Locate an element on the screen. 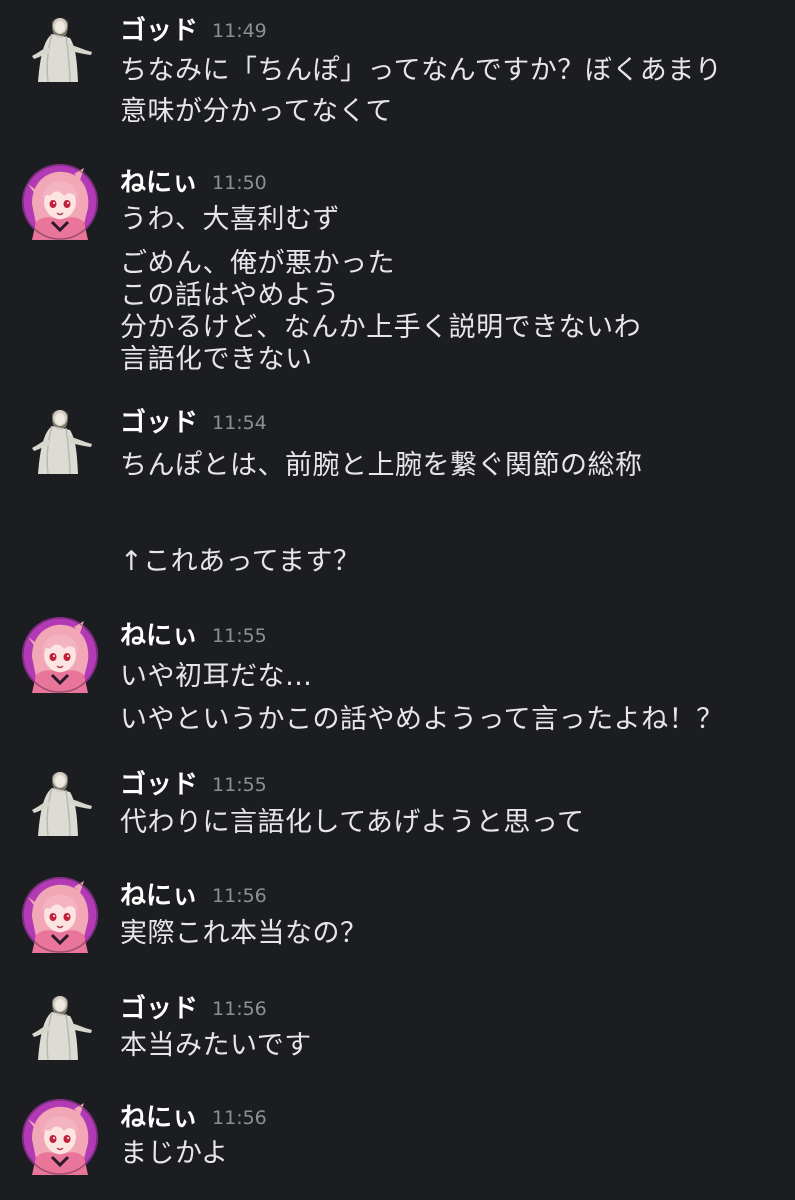 Image resolution: width=795 pixels, height=1200 pixels. message-text: うわ、大喜利むず is located at coordinates (230, 219).